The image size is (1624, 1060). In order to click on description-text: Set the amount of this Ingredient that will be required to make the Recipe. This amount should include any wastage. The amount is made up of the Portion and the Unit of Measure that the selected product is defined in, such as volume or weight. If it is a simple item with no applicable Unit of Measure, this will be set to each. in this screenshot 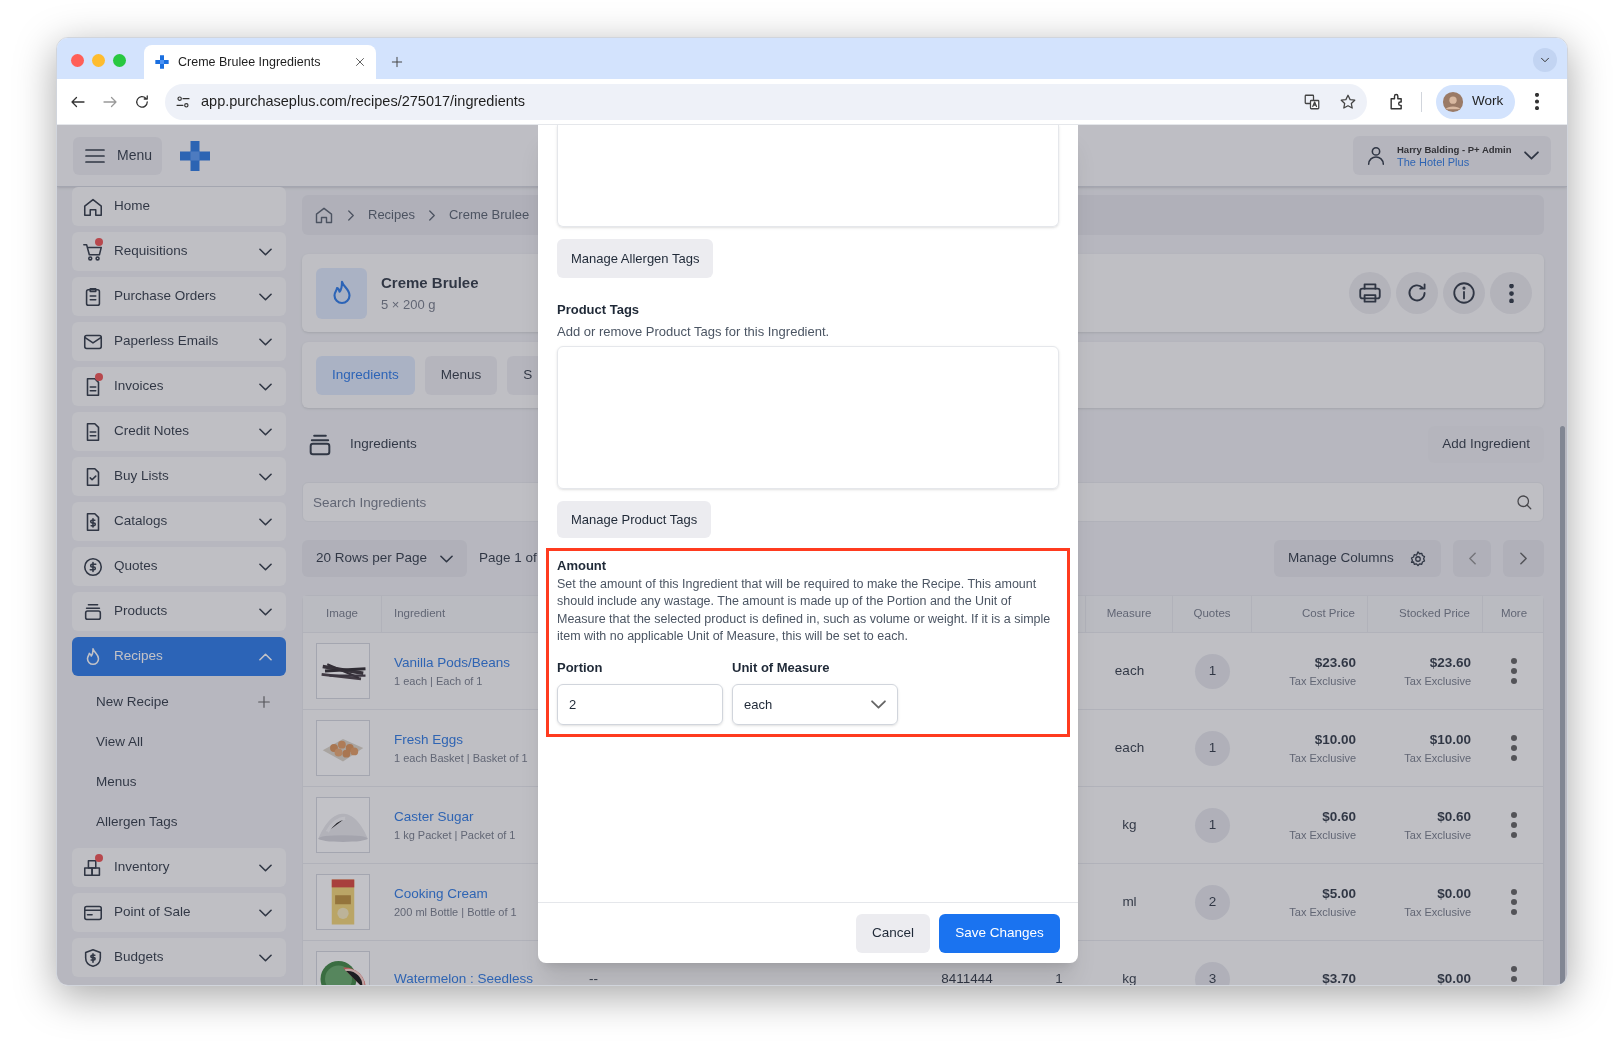, I will do `click(804, 610)`.